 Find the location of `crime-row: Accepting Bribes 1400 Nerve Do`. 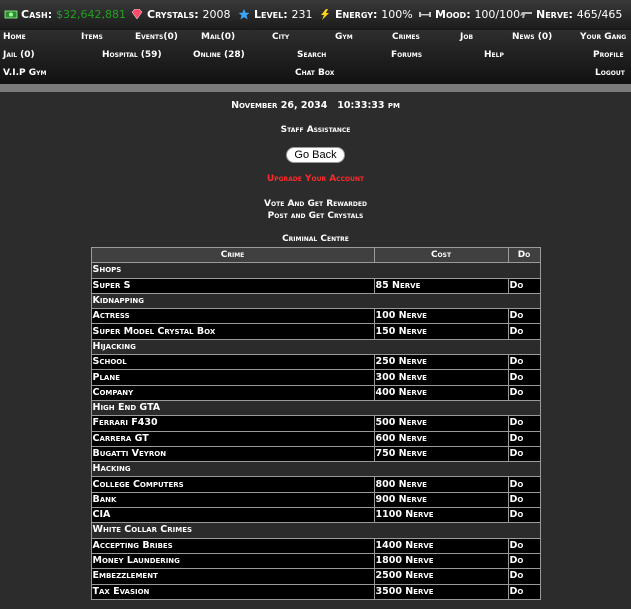

crime-row: Accepting Bribes 1400 Nerve Do is located at coordinates (315, 545).